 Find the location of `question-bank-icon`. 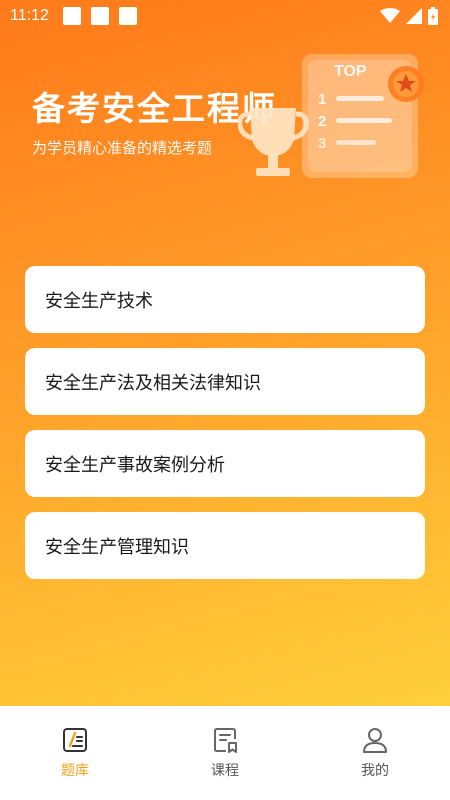

question-bank-icon is located at coordinates (75, 740).